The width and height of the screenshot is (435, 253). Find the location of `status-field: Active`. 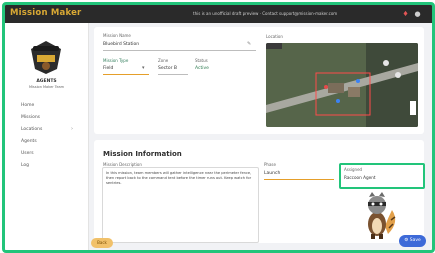

status-field: Active is located at coordinates (202, 68).